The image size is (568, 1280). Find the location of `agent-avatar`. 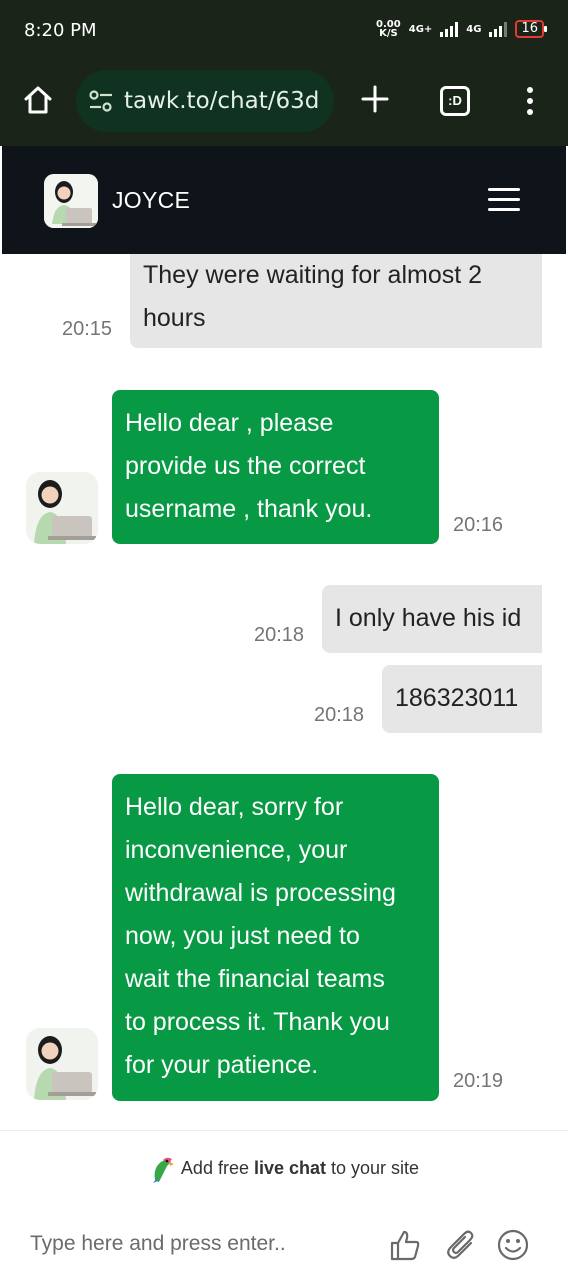

agent-avatar is located at coordinates (71, 201).